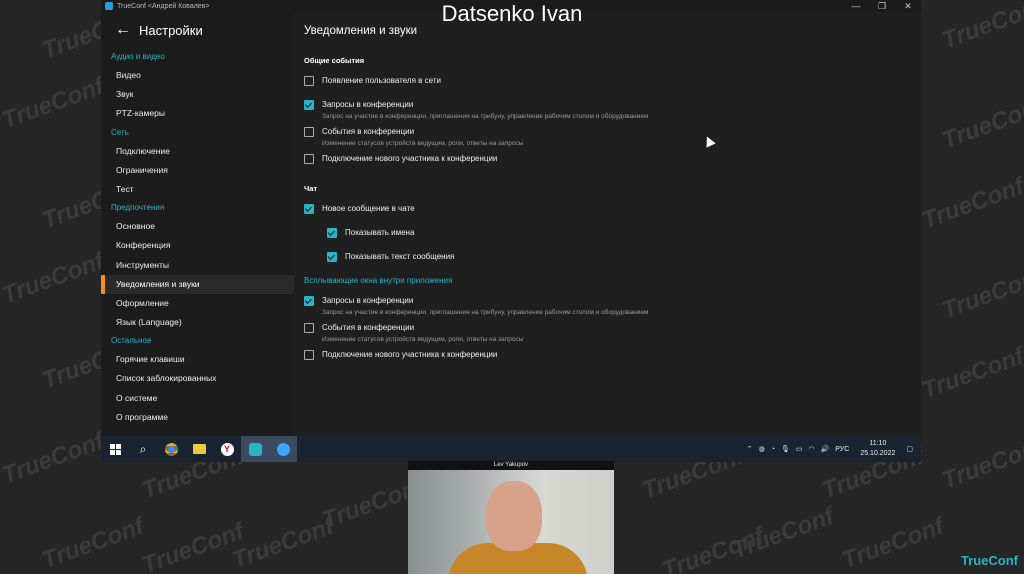  I want to click on windows-start-icon, so click(115, 449).